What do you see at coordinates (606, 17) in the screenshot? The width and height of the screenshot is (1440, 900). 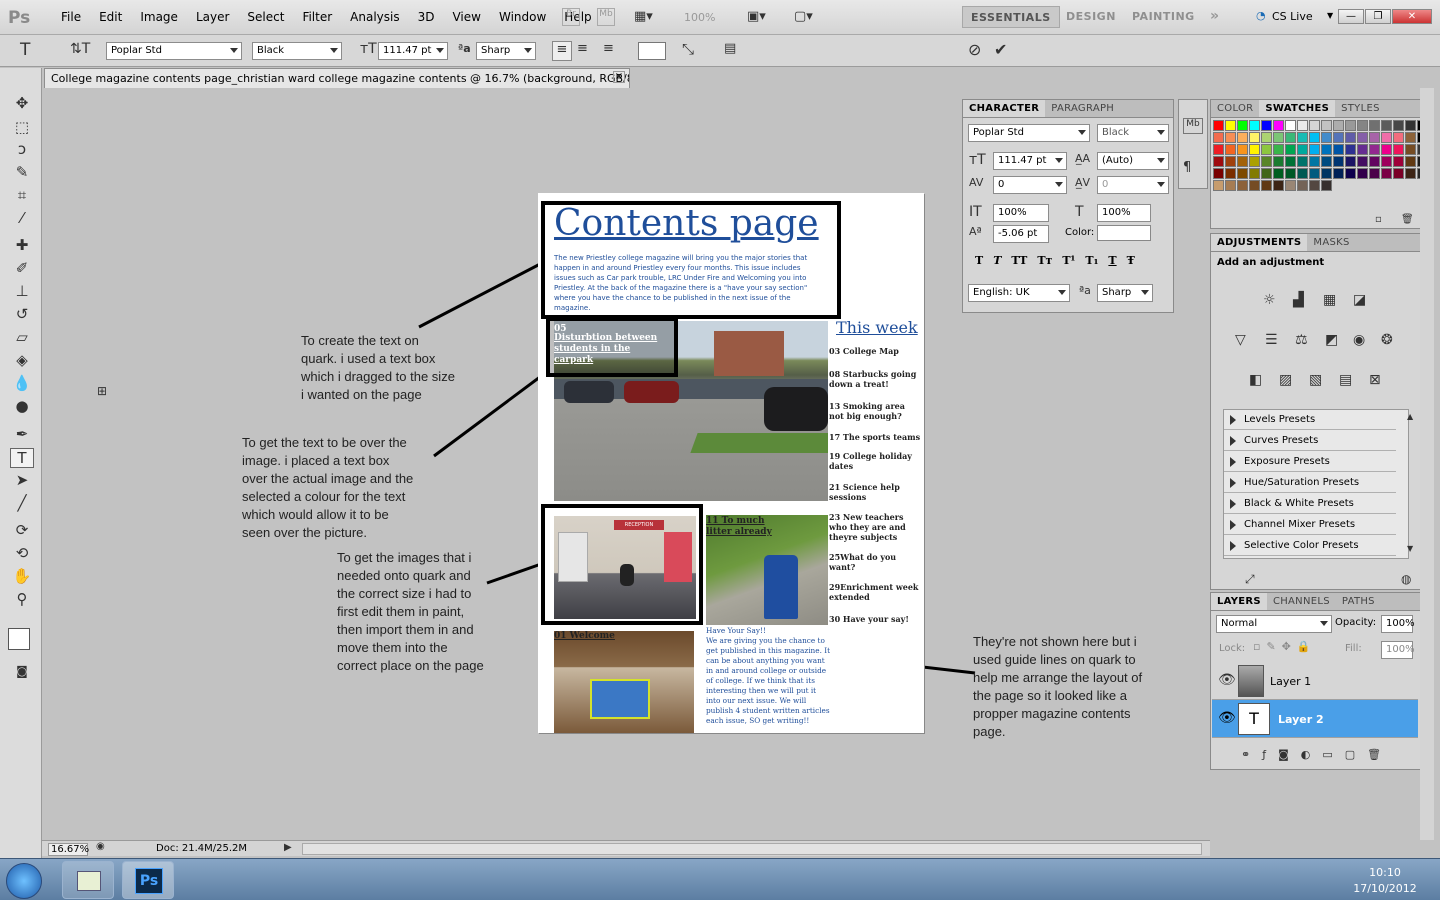 I see `mini-bridge-icon: Mb` at bounding box center [606, 17].